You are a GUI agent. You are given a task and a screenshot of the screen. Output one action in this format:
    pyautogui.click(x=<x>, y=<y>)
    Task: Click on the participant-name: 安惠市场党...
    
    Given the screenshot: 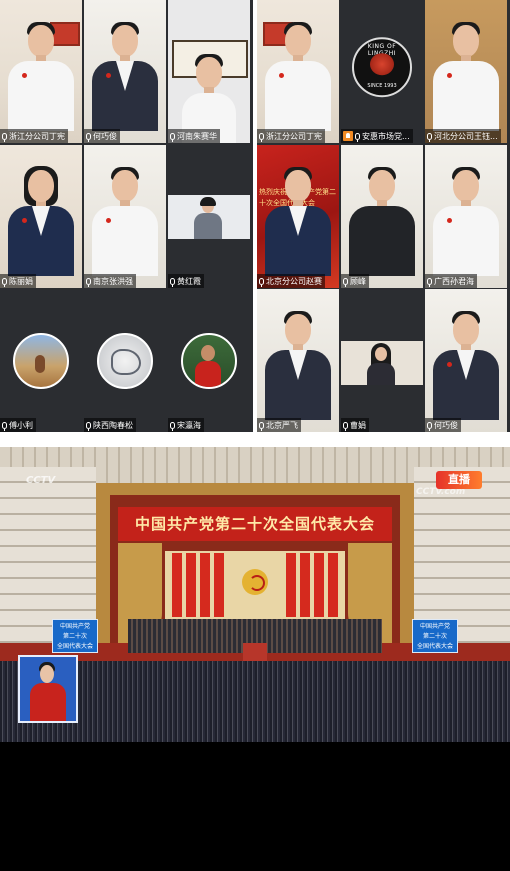 What is the action you would take?
    pyautogui.click(x=386, y=136)
    